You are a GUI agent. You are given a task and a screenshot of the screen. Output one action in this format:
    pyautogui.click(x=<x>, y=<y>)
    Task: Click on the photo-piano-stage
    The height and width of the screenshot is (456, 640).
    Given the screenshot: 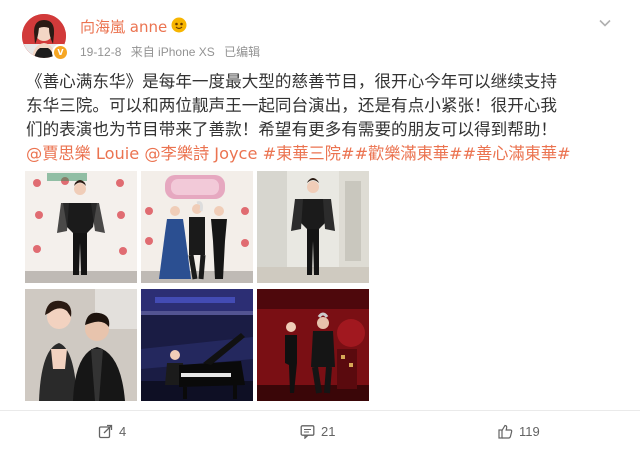 What is the action you would take?
    pyautogui.click(x=197, y=345)
    